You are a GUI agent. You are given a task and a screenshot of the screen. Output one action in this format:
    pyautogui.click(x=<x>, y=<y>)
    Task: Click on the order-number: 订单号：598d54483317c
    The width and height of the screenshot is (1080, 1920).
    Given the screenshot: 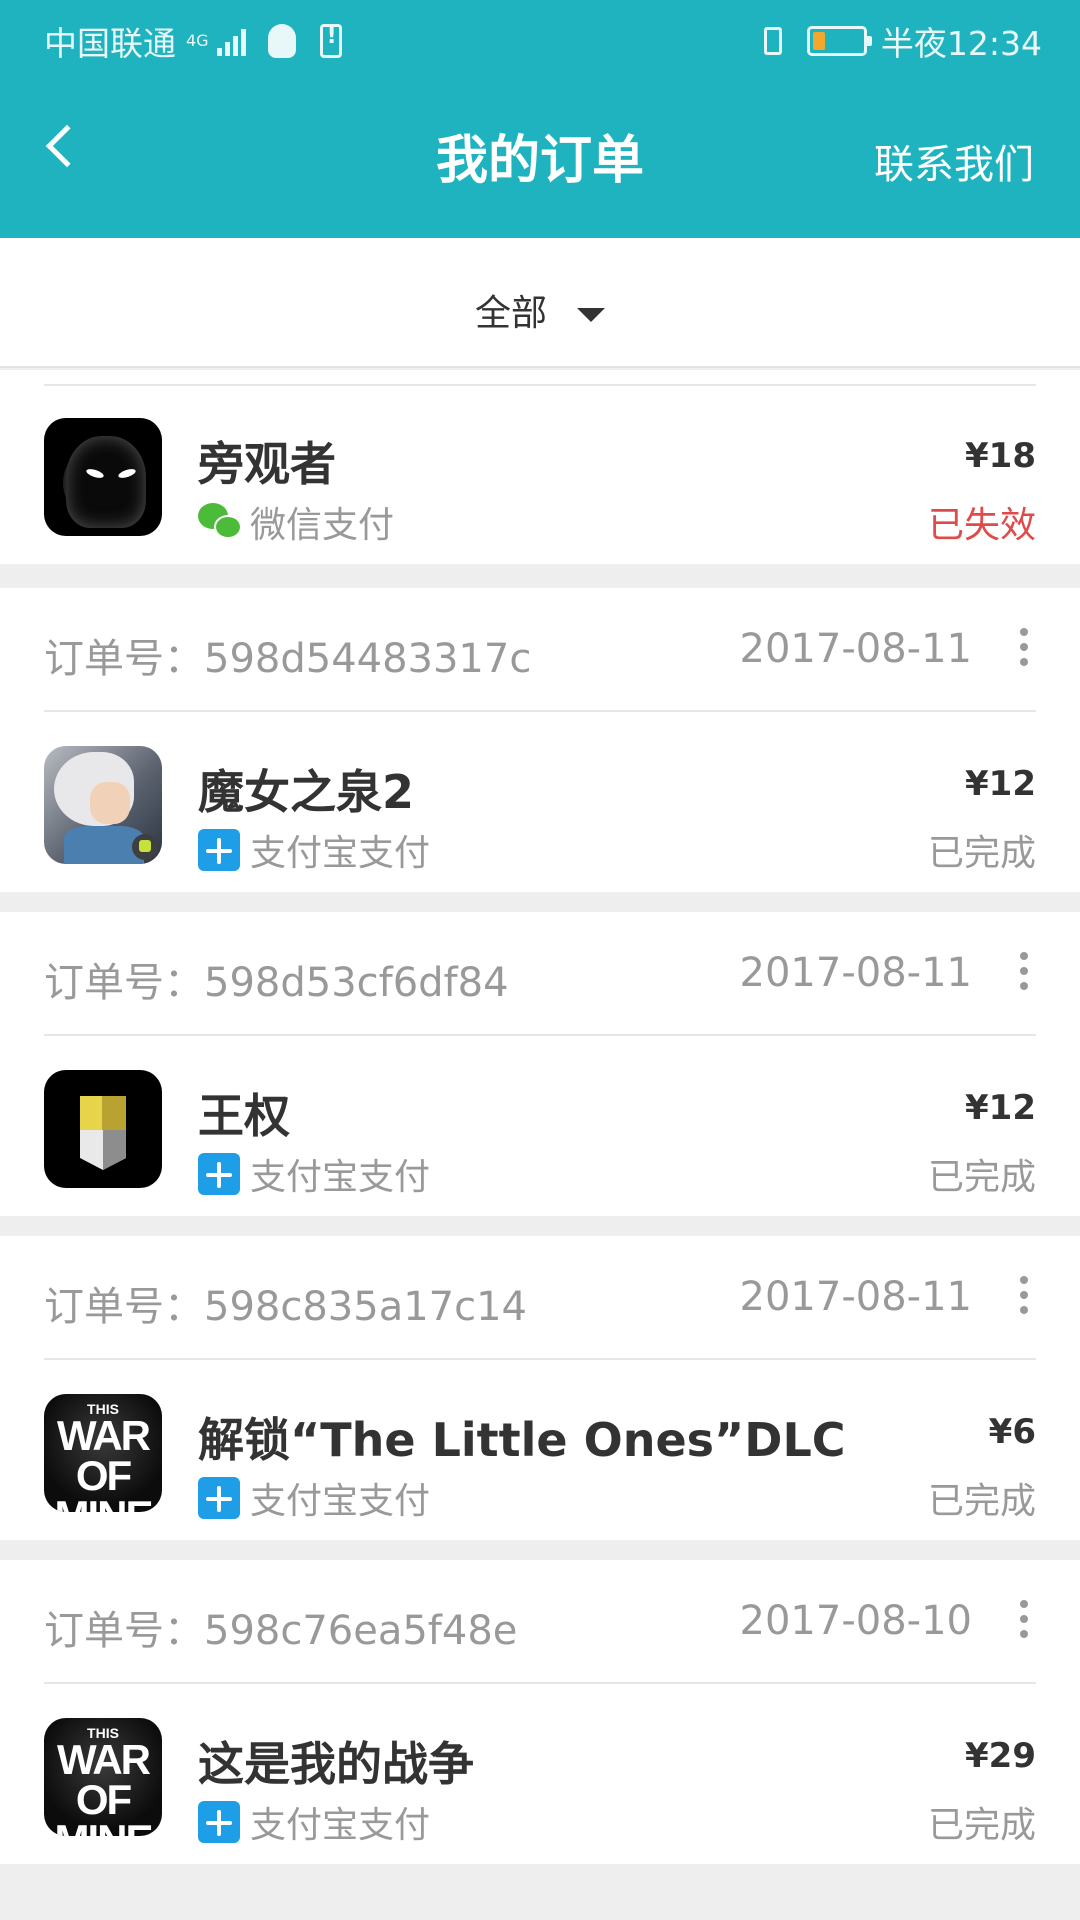 What is the action you would take?
    pyautogui.click(x=287, y=655)
    